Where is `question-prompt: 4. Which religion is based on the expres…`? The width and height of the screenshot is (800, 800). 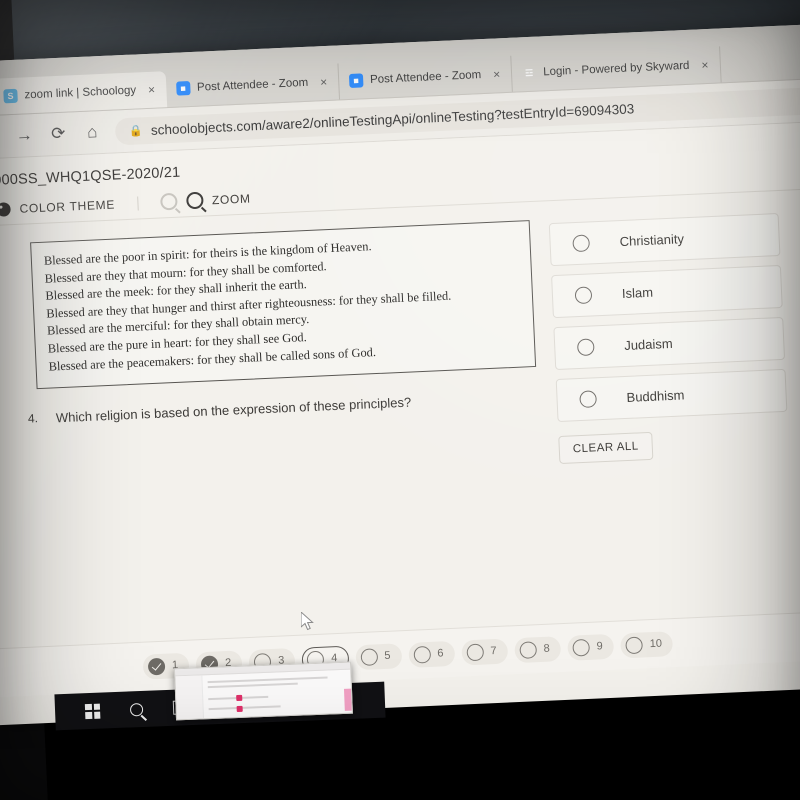 question-prompt: 4. Which religion is based on the expres… is located at coordinates (292, 407).